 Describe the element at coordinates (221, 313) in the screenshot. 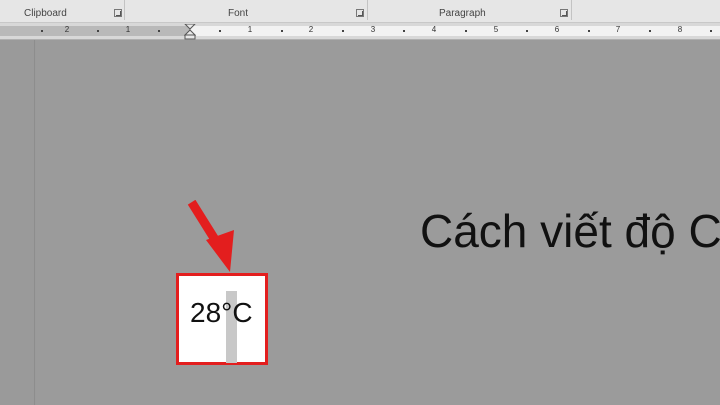

I see `temperature-text: 28°C` at that location.